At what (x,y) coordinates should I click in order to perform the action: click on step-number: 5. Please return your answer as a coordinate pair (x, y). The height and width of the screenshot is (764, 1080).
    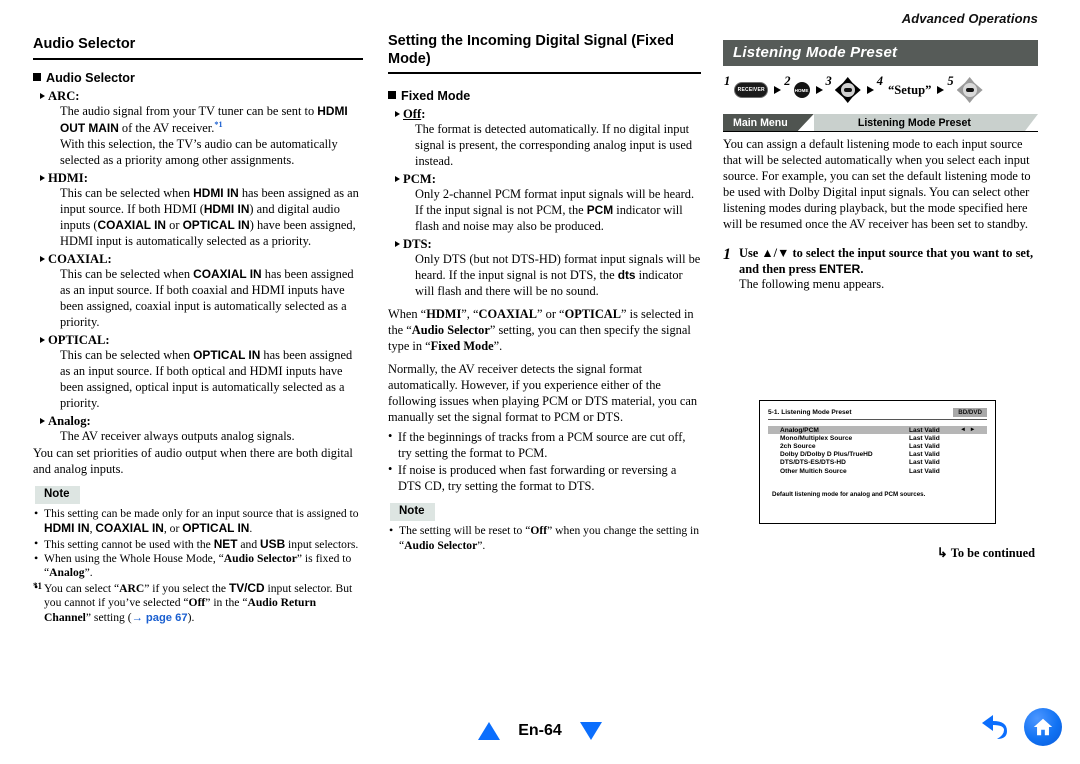
    Looking at the image, I should click on (950, 81).